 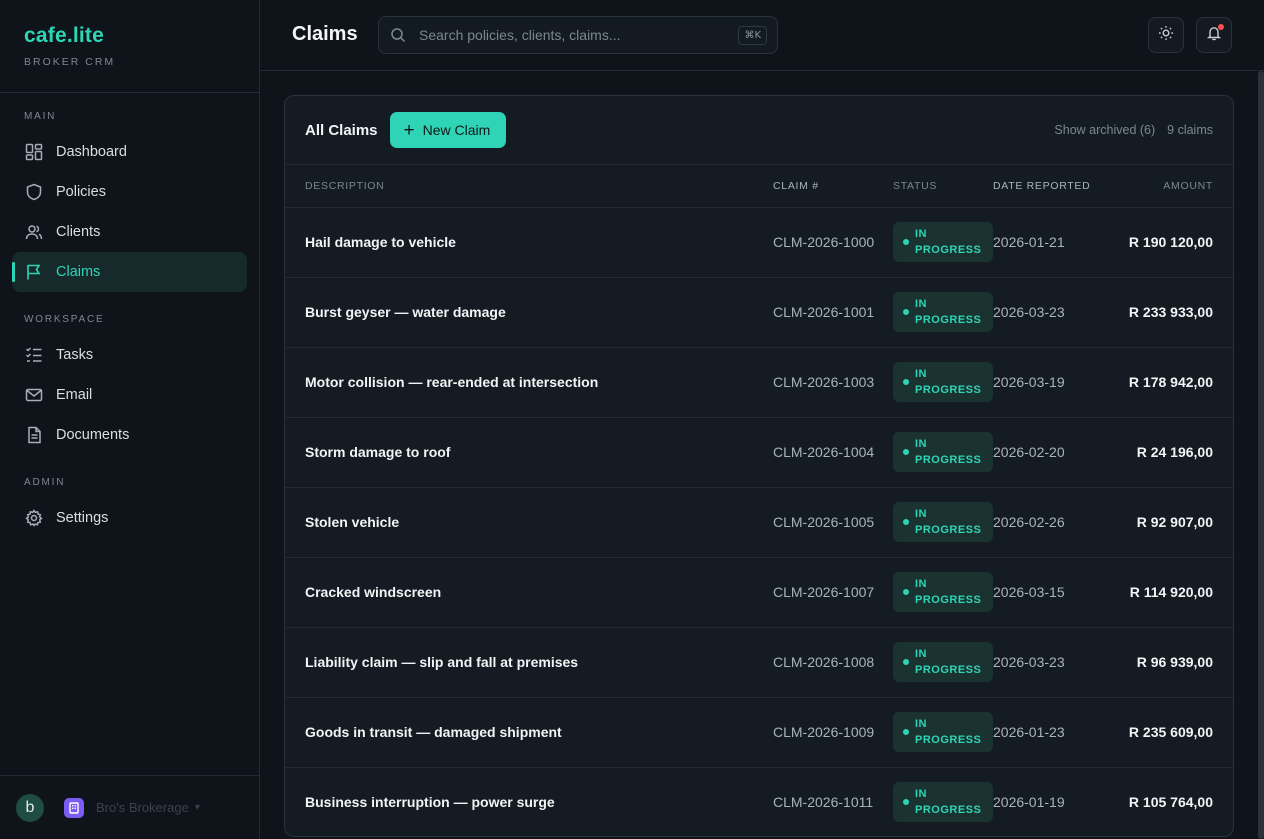 What do you see at coordinates (129, 518) in the screenshot?
I see `sidebar-item-settings: Settings` at bounding box center [129, 518].